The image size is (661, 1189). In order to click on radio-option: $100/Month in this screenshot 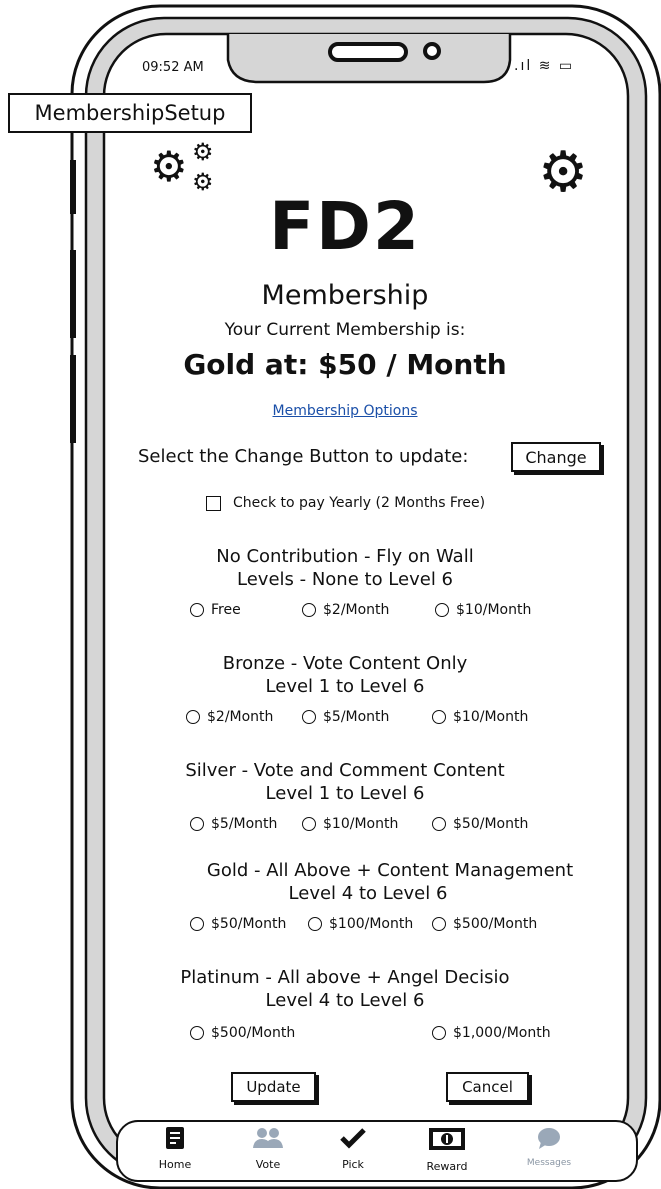, I will do `click(360, 924)`.